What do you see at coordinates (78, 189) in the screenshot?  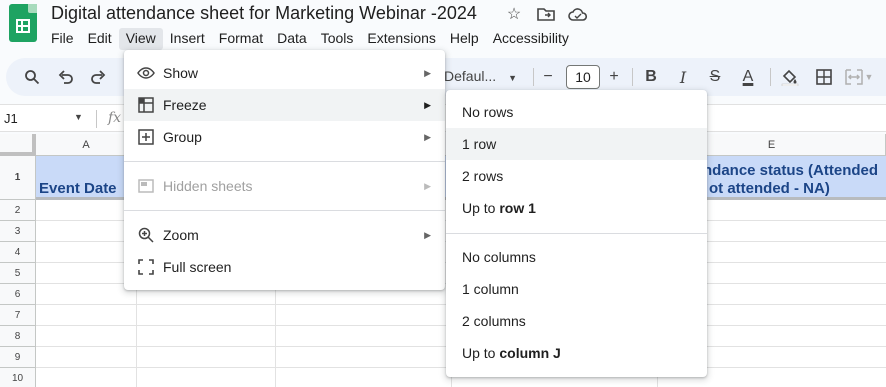 I see `cell-a1: Event Date` at bounding box center [78, 189].